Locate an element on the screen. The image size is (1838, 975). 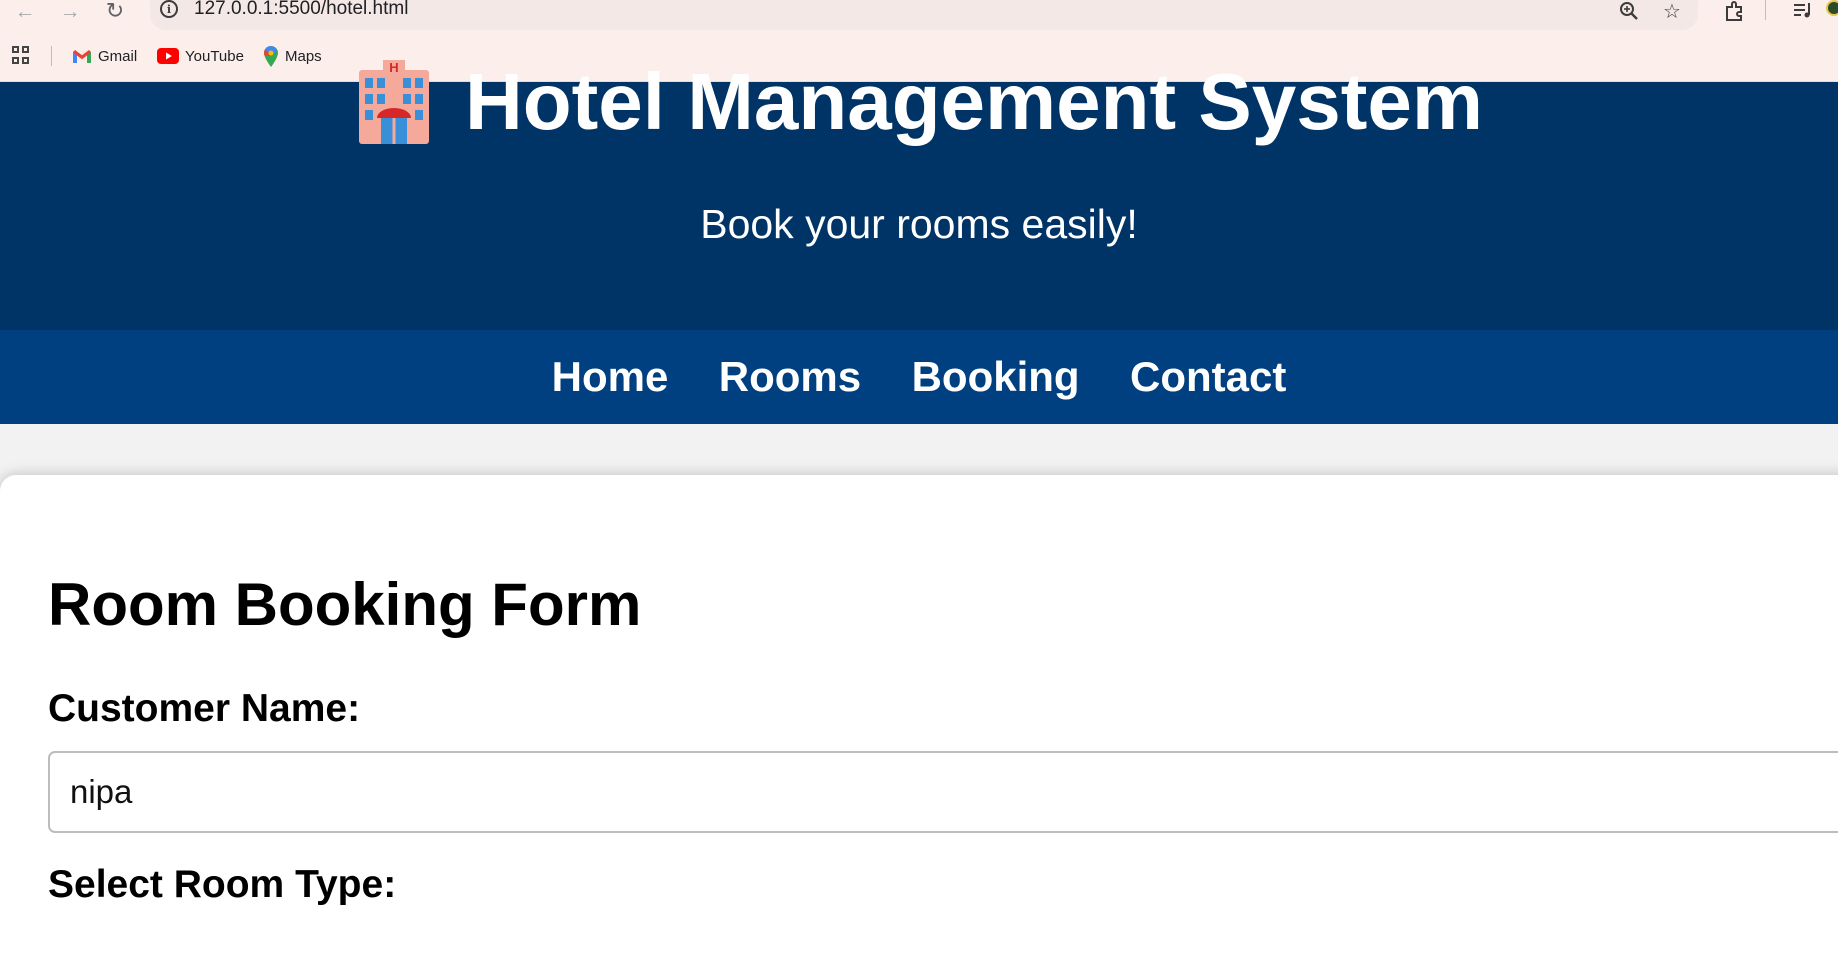
main-nav: Home Rooms Booking Contact is located at coordinates (919, 377).